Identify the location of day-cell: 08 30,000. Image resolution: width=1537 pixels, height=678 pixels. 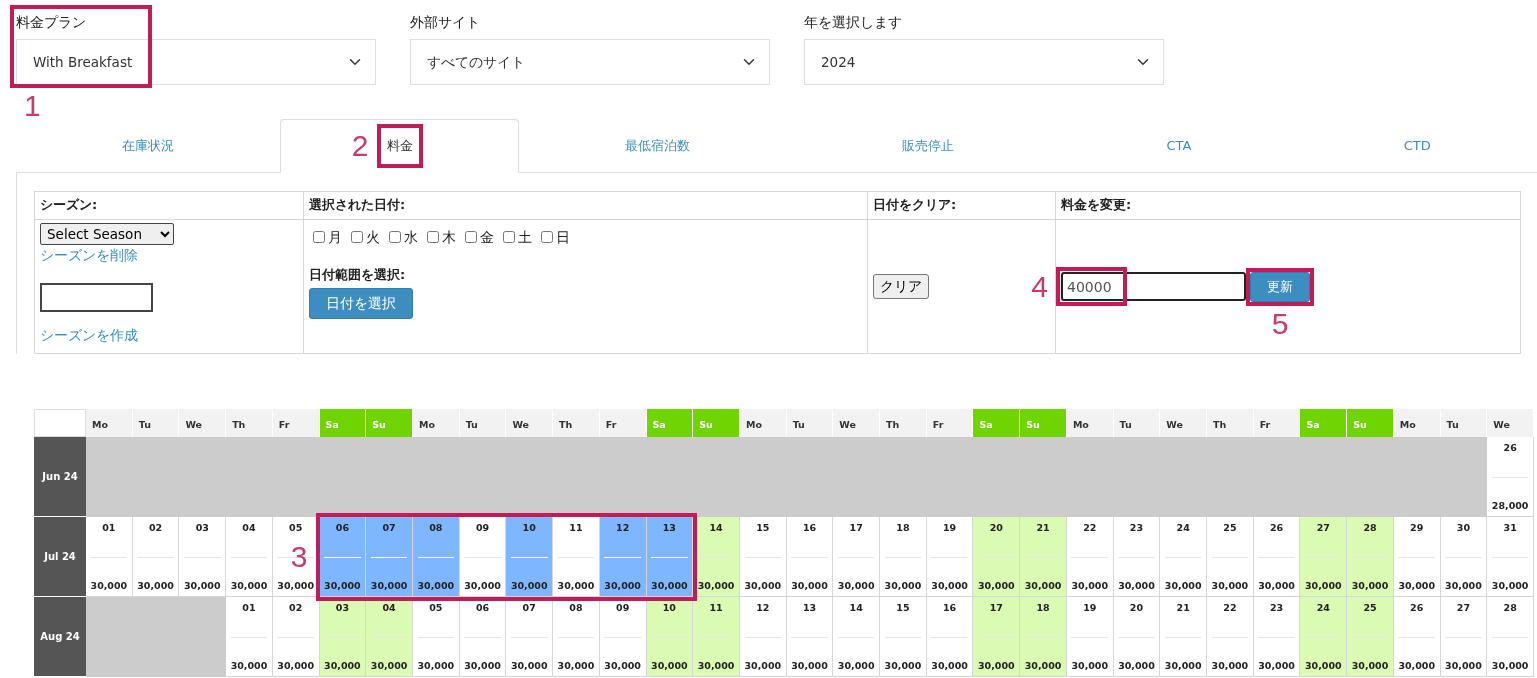
(436, 557).